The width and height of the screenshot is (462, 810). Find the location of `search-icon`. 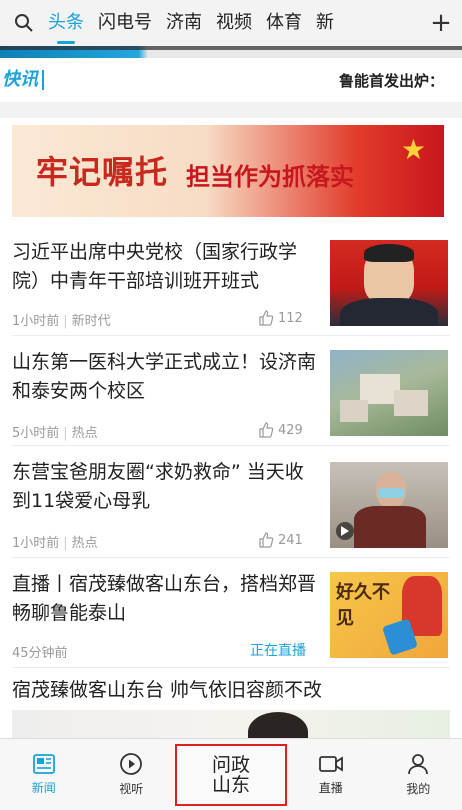

search-icon is located at coordinates (24, 23).